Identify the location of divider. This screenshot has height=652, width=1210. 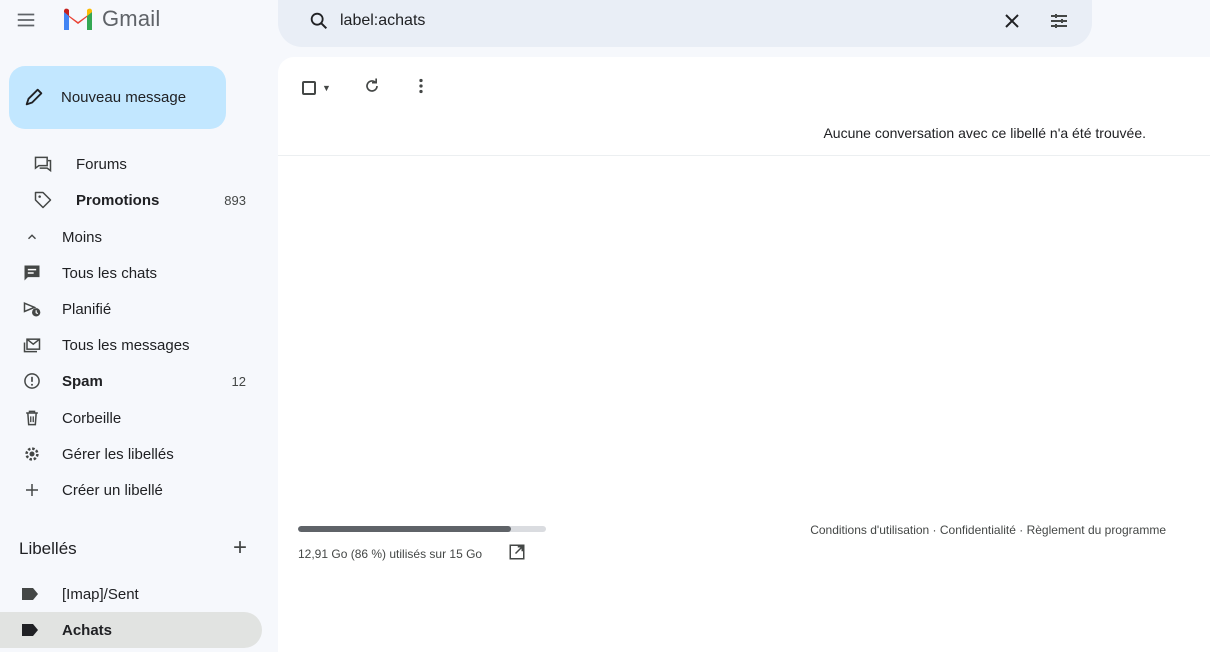
(744, 155).